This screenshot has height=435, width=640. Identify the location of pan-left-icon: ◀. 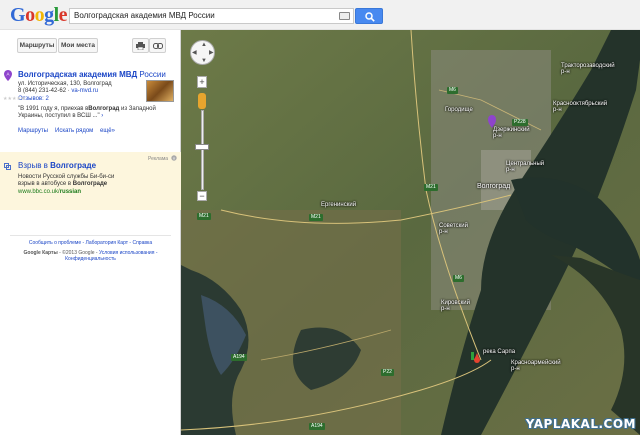
(194, 53).